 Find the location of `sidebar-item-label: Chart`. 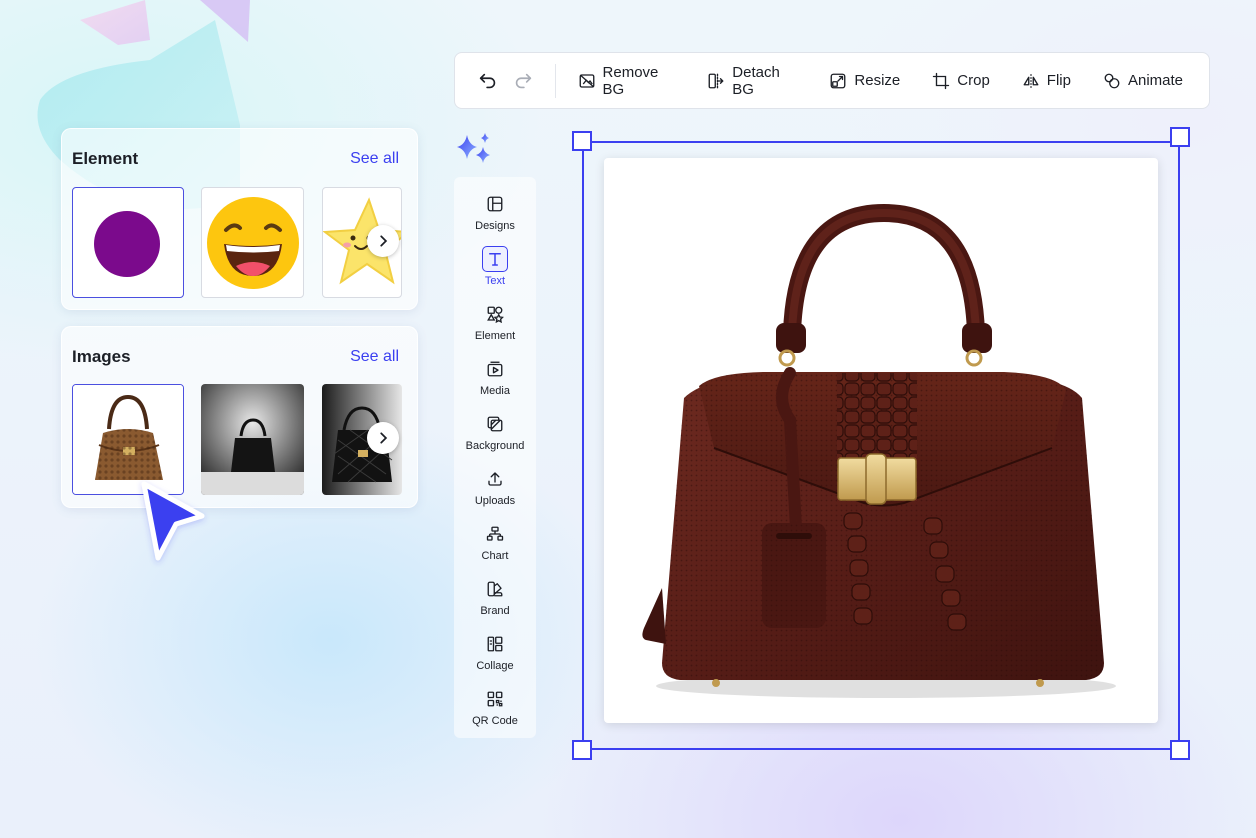

sidebar-item-label: Chart is located at coordinates (495, 556).